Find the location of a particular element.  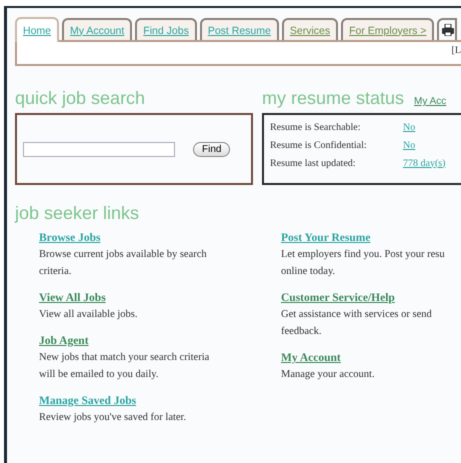

tab: Find Jobs is located at coordinates (166, 29).